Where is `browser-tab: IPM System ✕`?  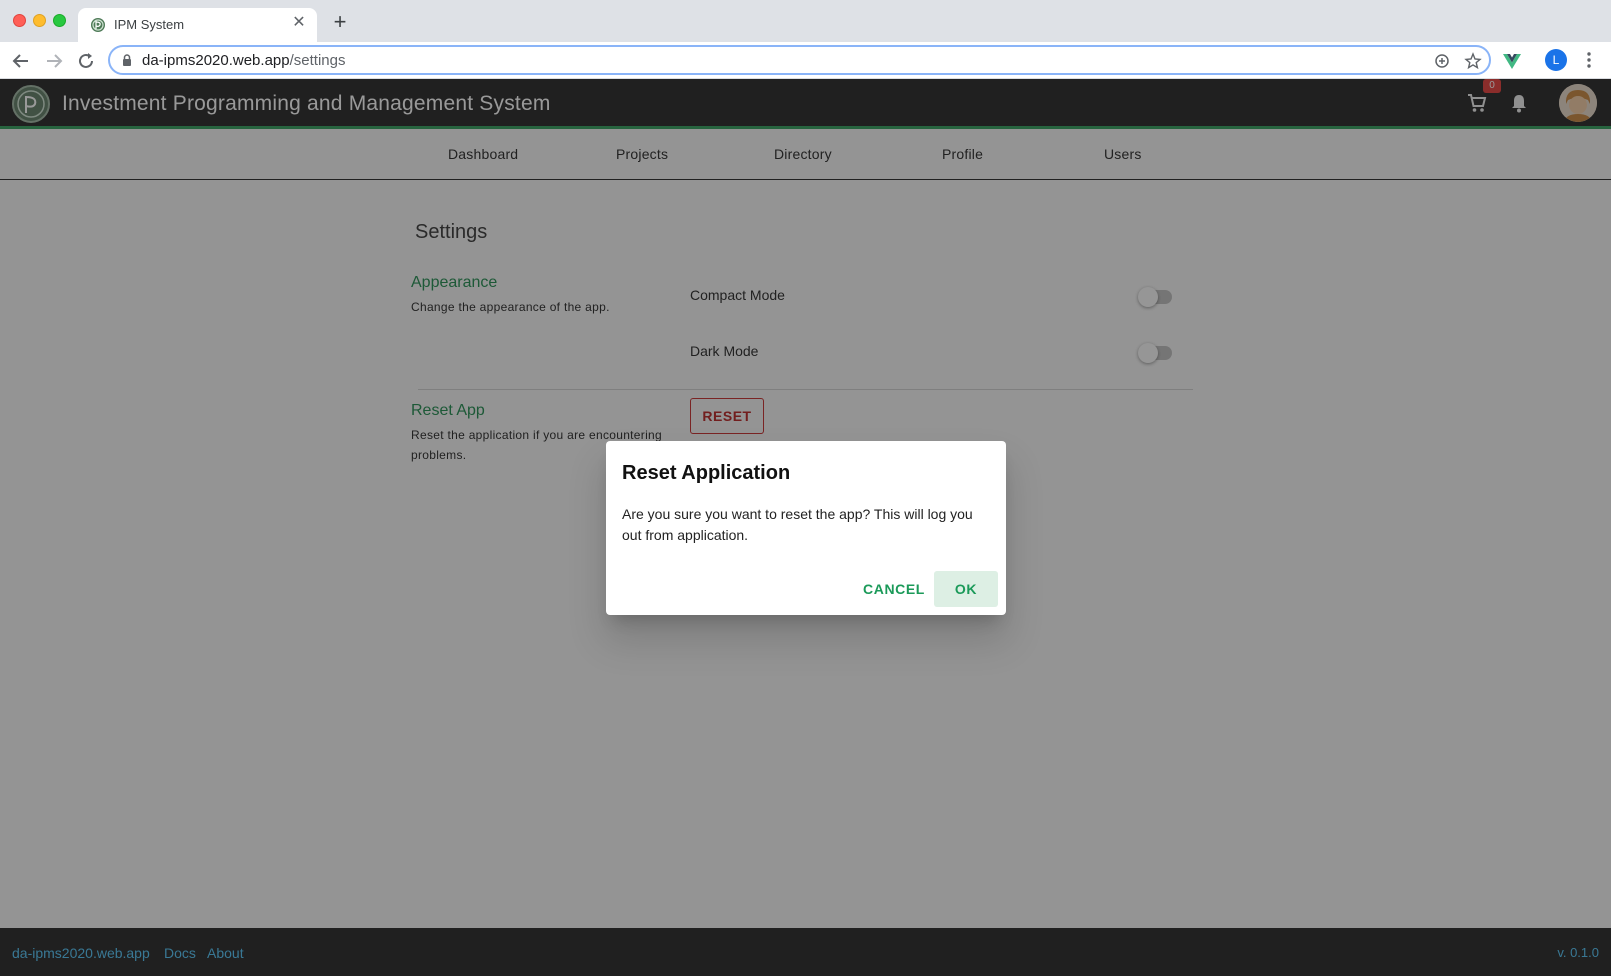
browser-tab: IPM System ✕ is located at coordinates (197, 25).